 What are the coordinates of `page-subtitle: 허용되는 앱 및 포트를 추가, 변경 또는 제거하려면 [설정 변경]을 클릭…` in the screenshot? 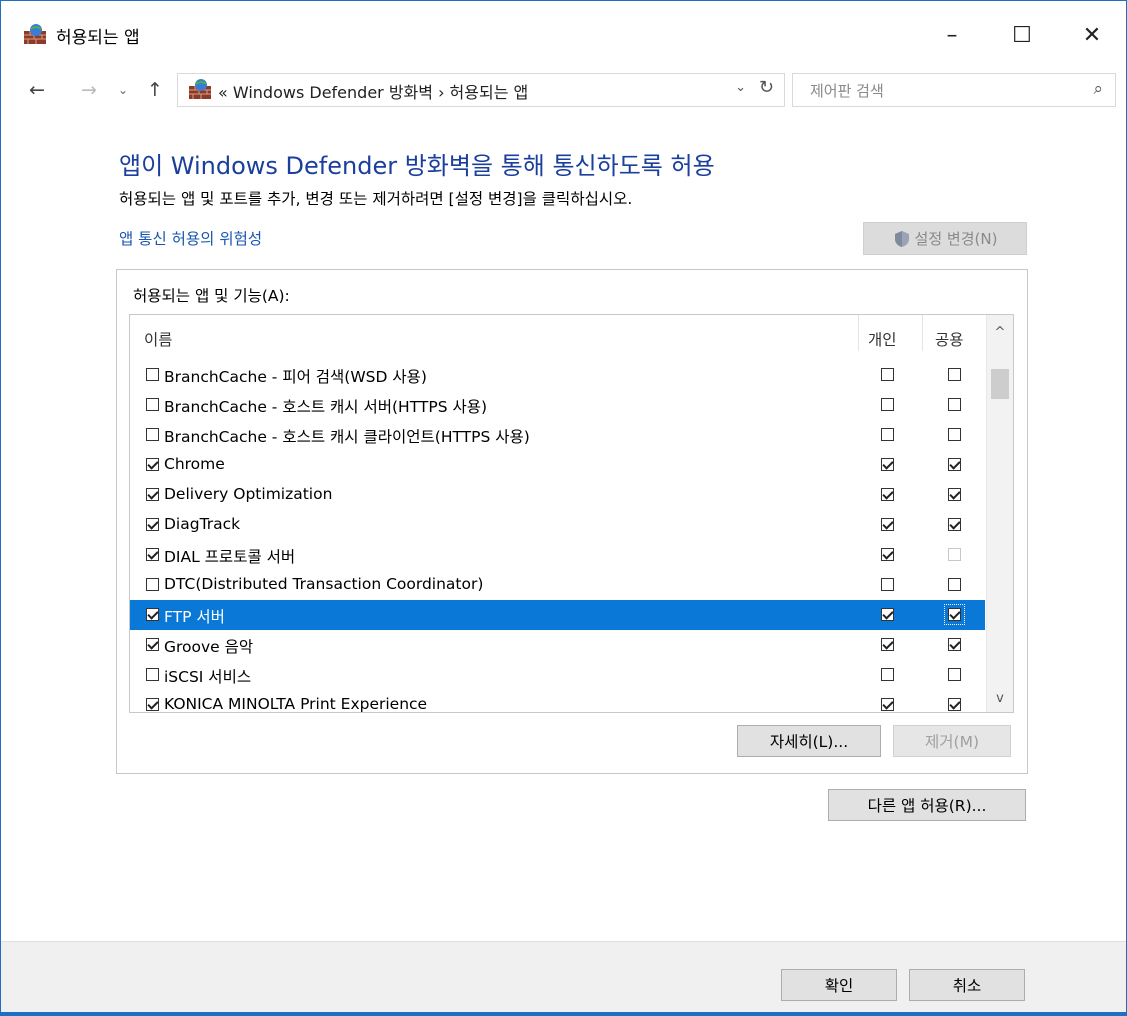 It's located at (376, 199).